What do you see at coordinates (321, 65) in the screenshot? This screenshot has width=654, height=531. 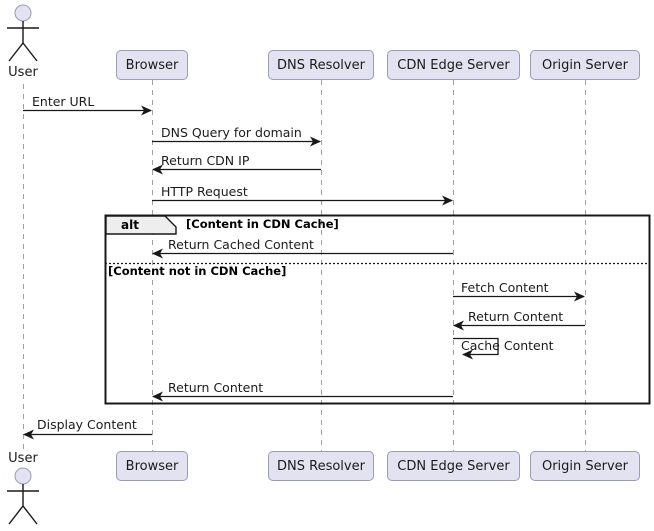 I see `participant-dns-resolver-top: DNS Resolver` at bounding box center [321, 65].